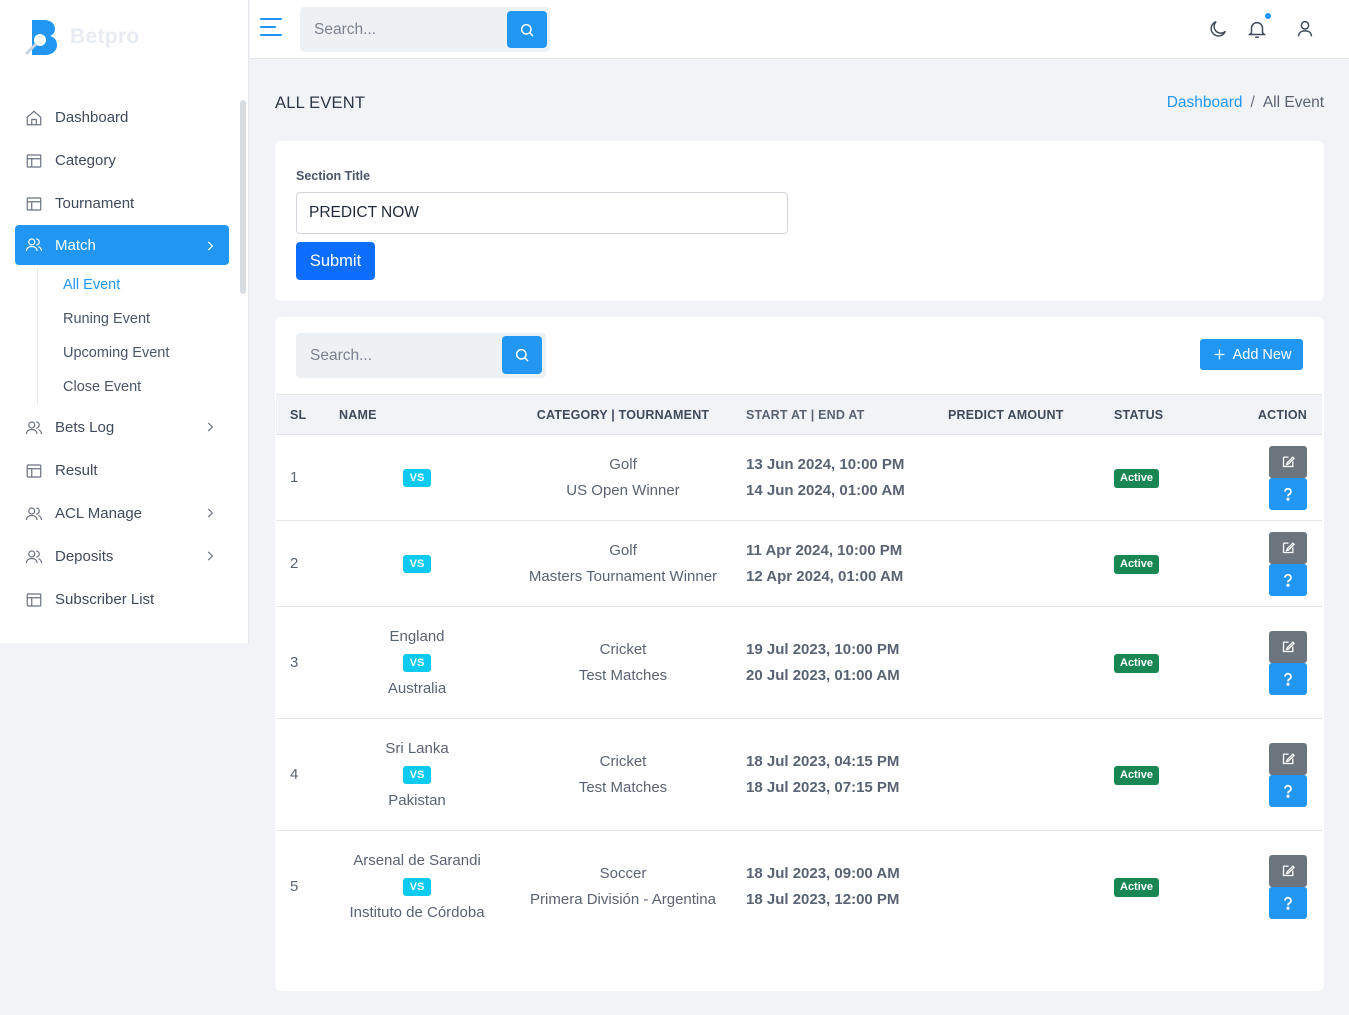 The image size is (1349, 1015). What do you see at coordinates (417, 748) in the screenshot?
I see `team-1: Sri Lanka` at bounding box center [417, 748].